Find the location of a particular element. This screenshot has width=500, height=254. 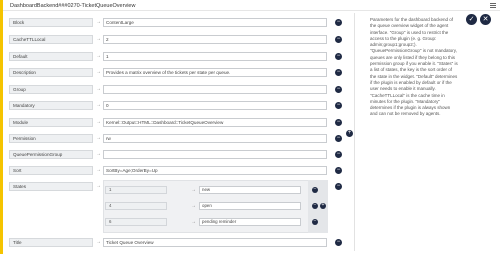

cachettllocal-input: 2 is located at coordinates (215, 39).